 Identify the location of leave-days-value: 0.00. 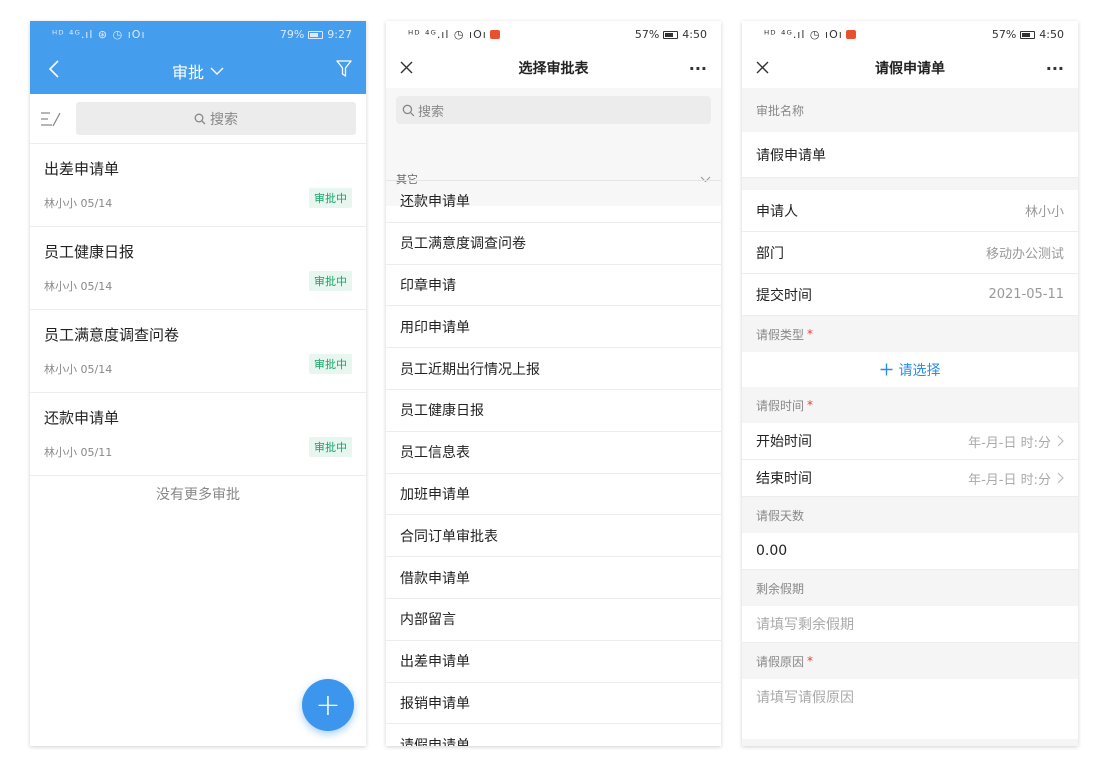
(772, 551).